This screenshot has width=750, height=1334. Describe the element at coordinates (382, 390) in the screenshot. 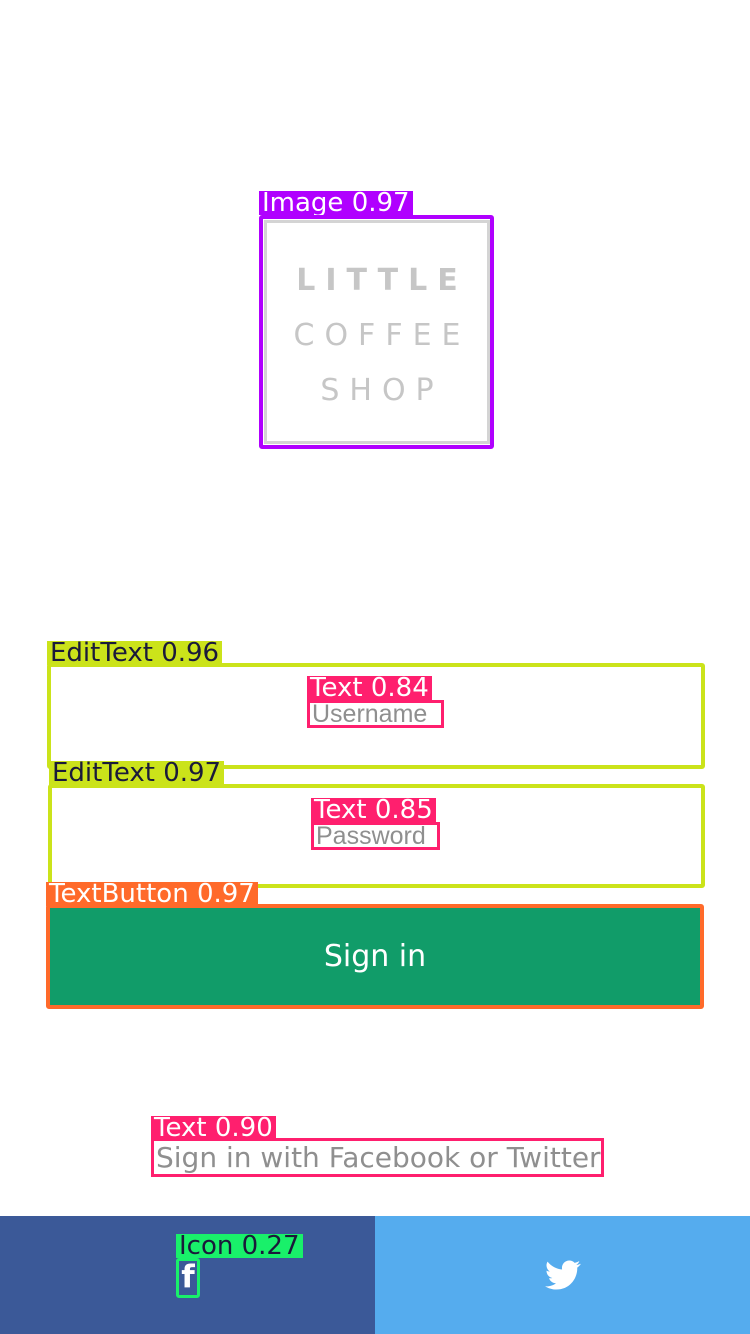

I see `logo-word-shop: SHOP` at that location.